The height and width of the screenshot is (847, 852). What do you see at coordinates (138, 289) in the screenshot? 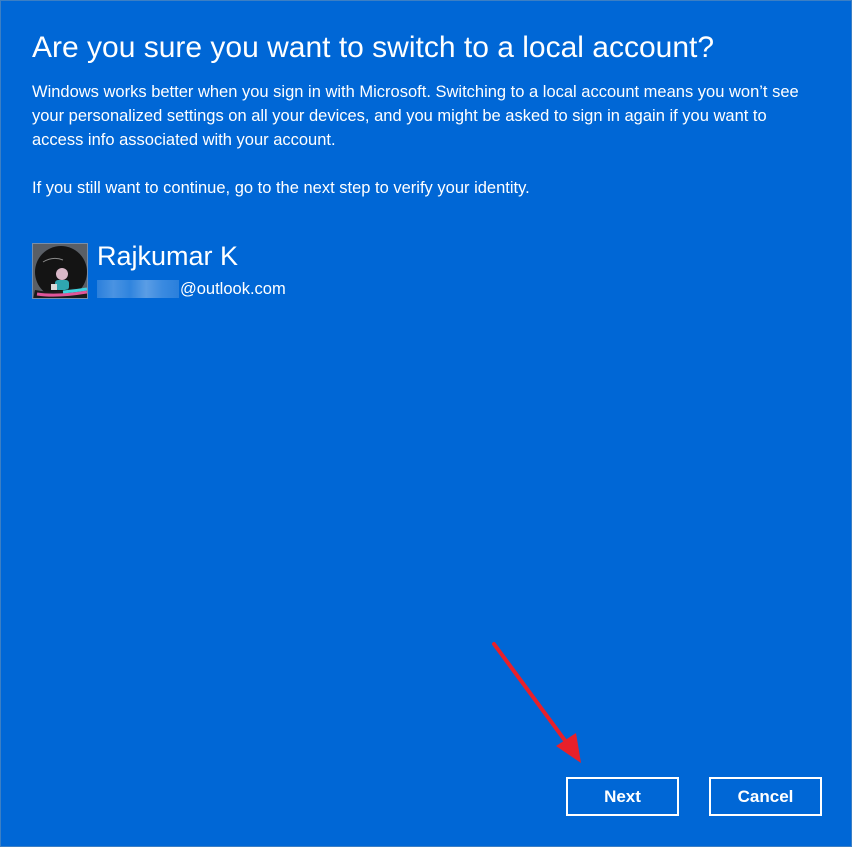
I see `redacted-email-username` at bounding box center [138, 289].